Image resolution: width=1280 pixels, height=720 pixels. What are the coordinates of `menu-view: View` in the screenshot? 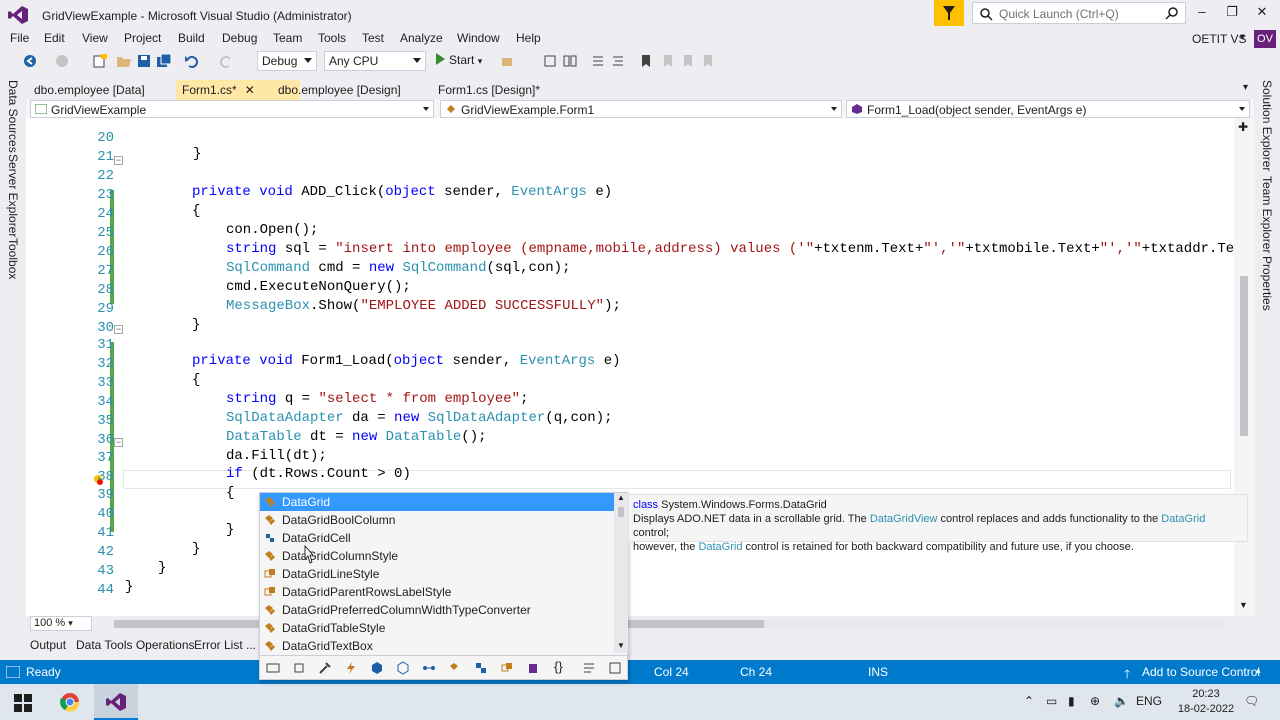 It's located at (95, 38).